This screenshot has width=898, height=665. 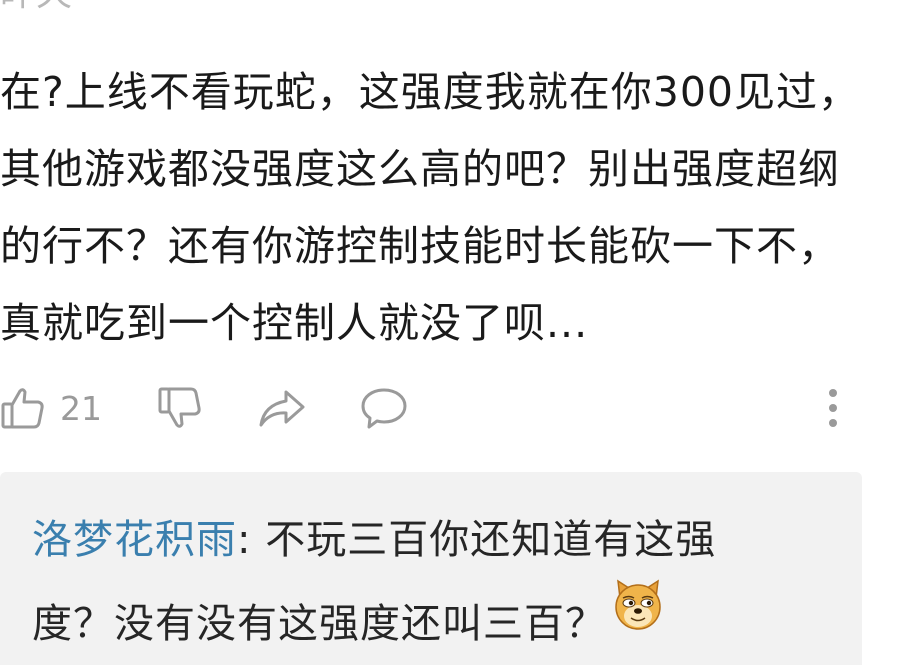 I want to click on reply-button, so click(x=384, y=408).